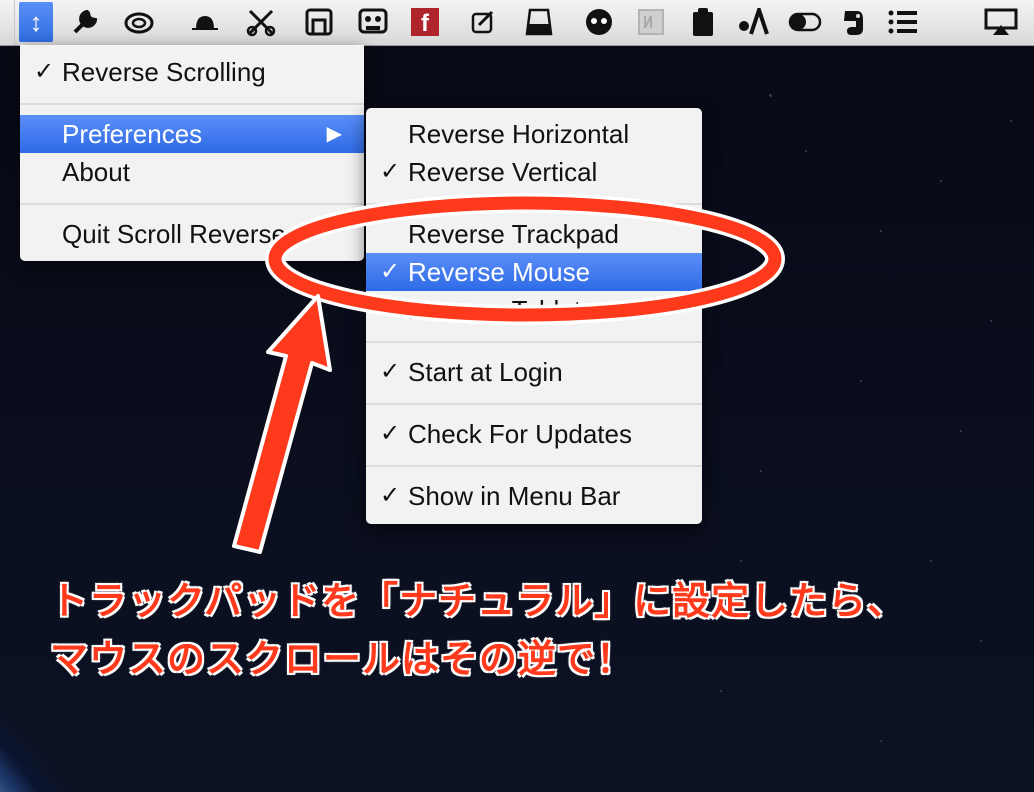 The width and height of the screenshot is (1034, 792). What do you see at coordinates (485, 372) in the screenshot?
I see `menu-item-label: Start at Login` at bounding box center [485, 372].